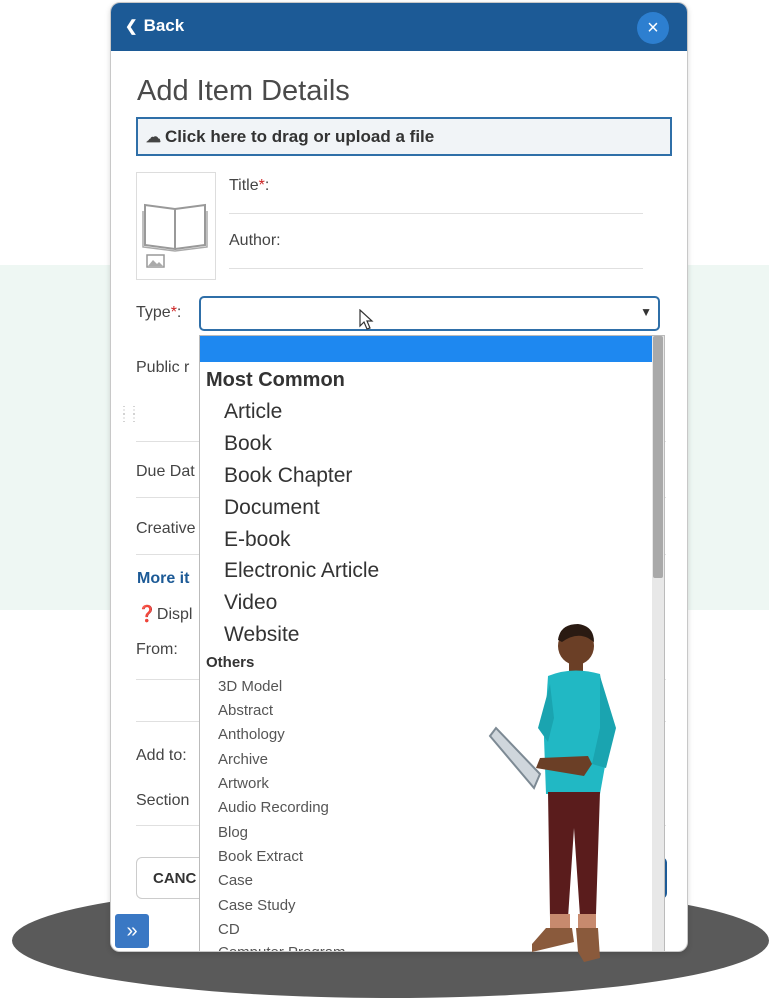  I want to click on dropdown-option-computer-program: Computer Program, so click(282, 947).